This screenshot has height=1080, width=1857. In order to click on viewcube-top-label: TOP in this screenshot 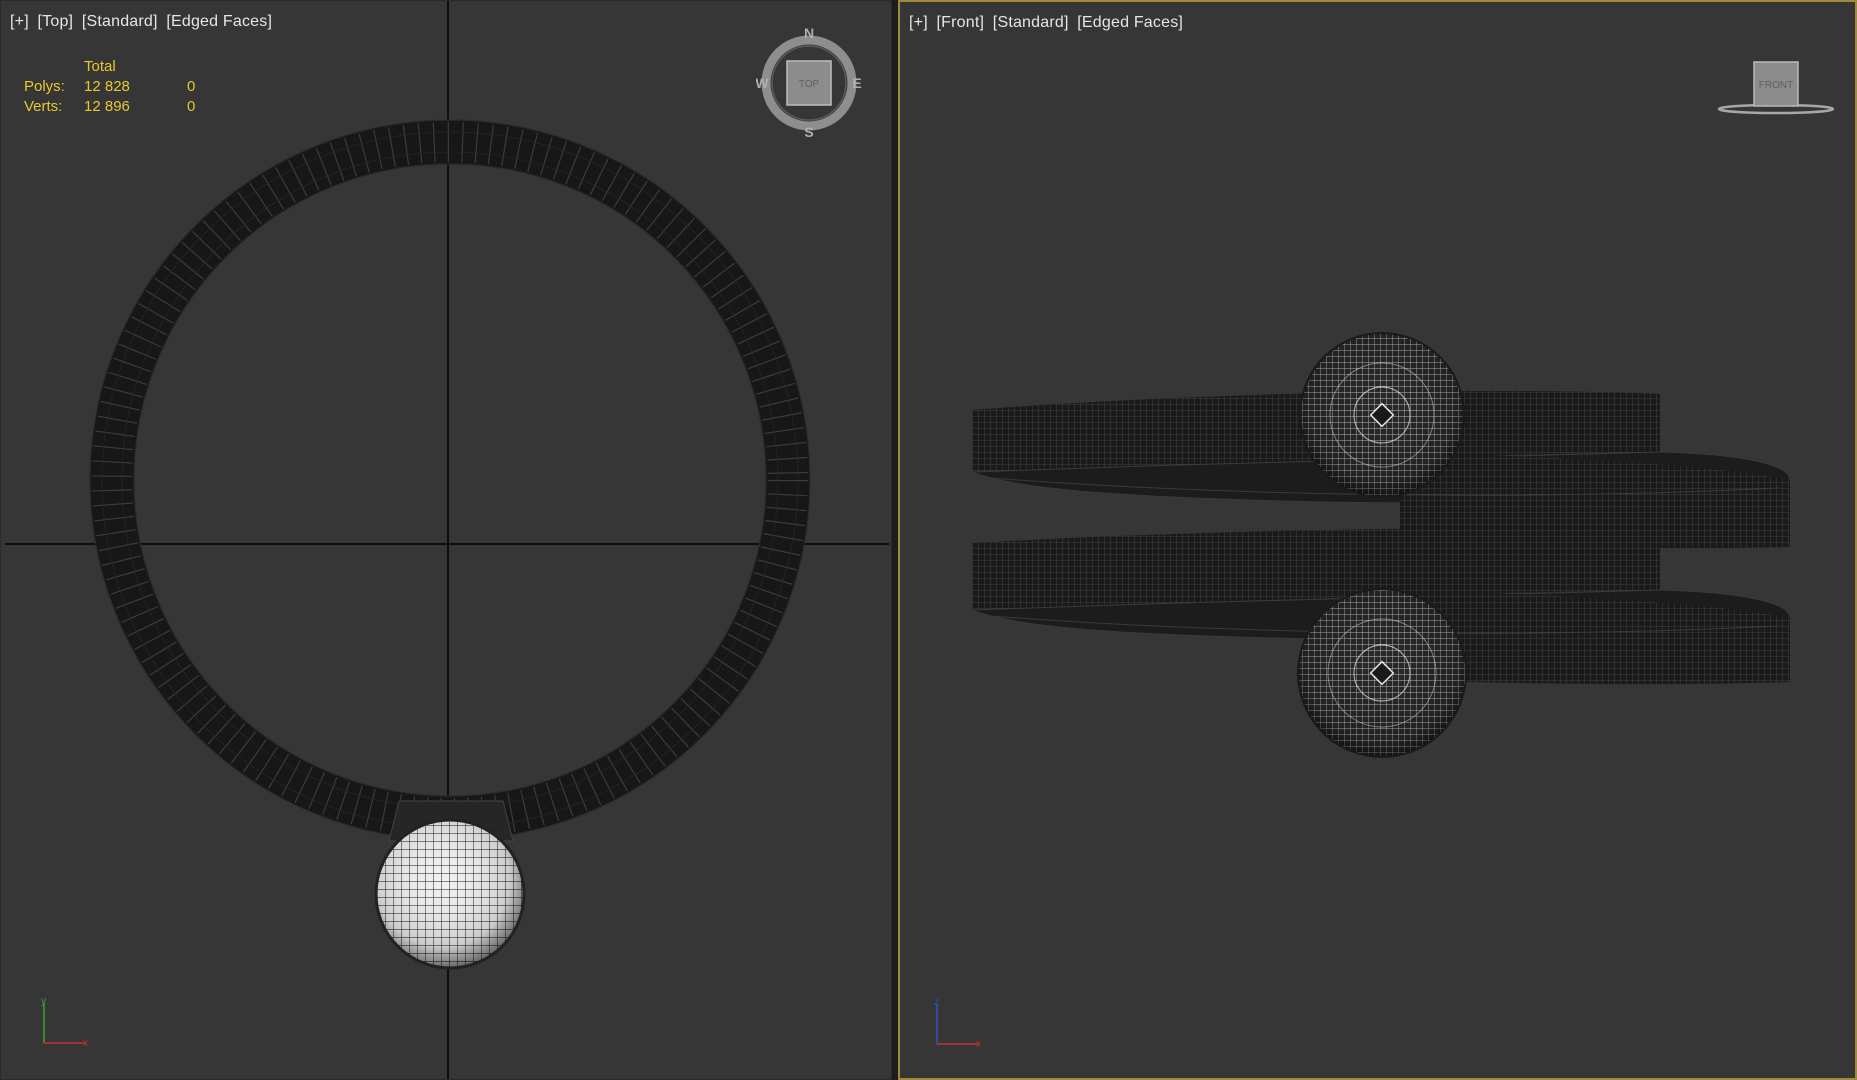, I will do `click(809, 84)`.